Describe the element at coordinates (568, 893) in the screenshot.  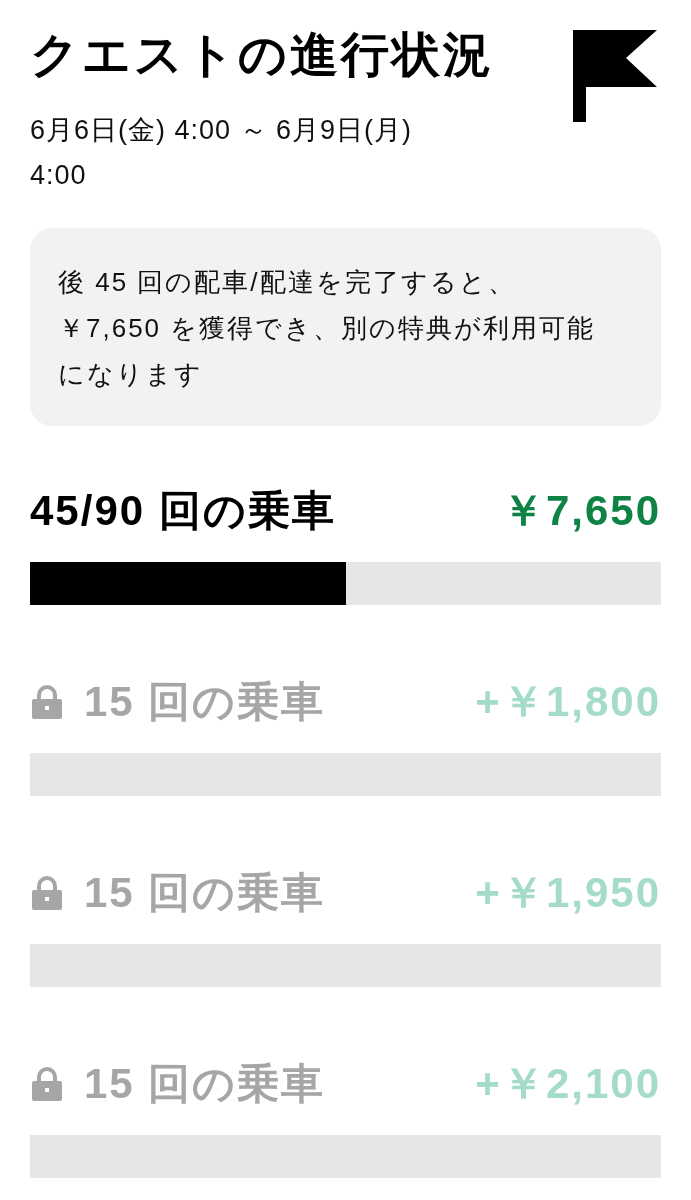
I see `reward-amount: +￥1,950` at that location.